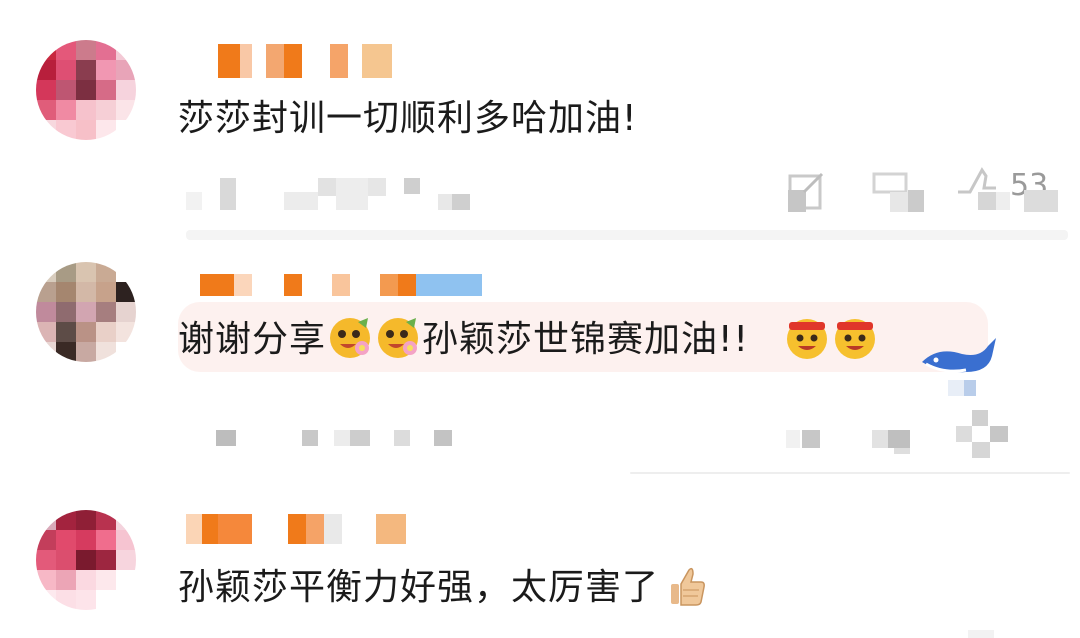  Describe the element at coordinates (419, 587) in the screenshot. I see `comment-text-main: 孙颖莎平衡力好强，太厉害了` at that location.